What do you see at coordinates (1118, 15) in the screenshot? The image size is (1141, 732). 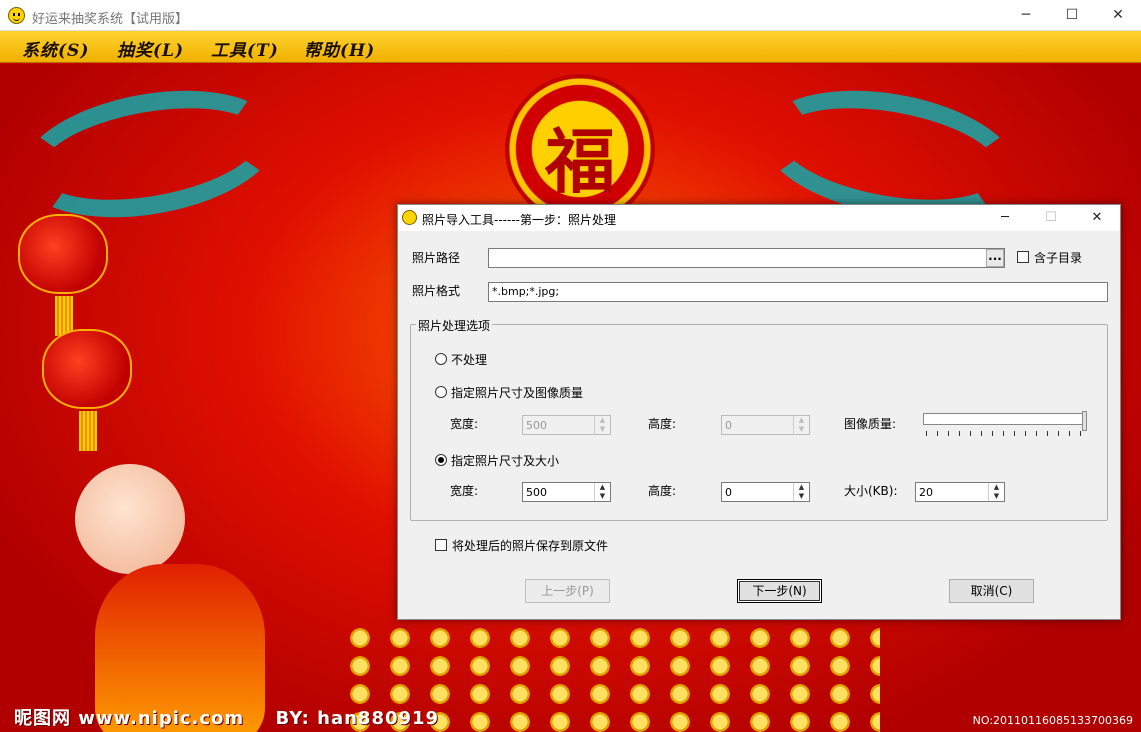 I see `close-button: ✕` at bounding box center [1118, 15].